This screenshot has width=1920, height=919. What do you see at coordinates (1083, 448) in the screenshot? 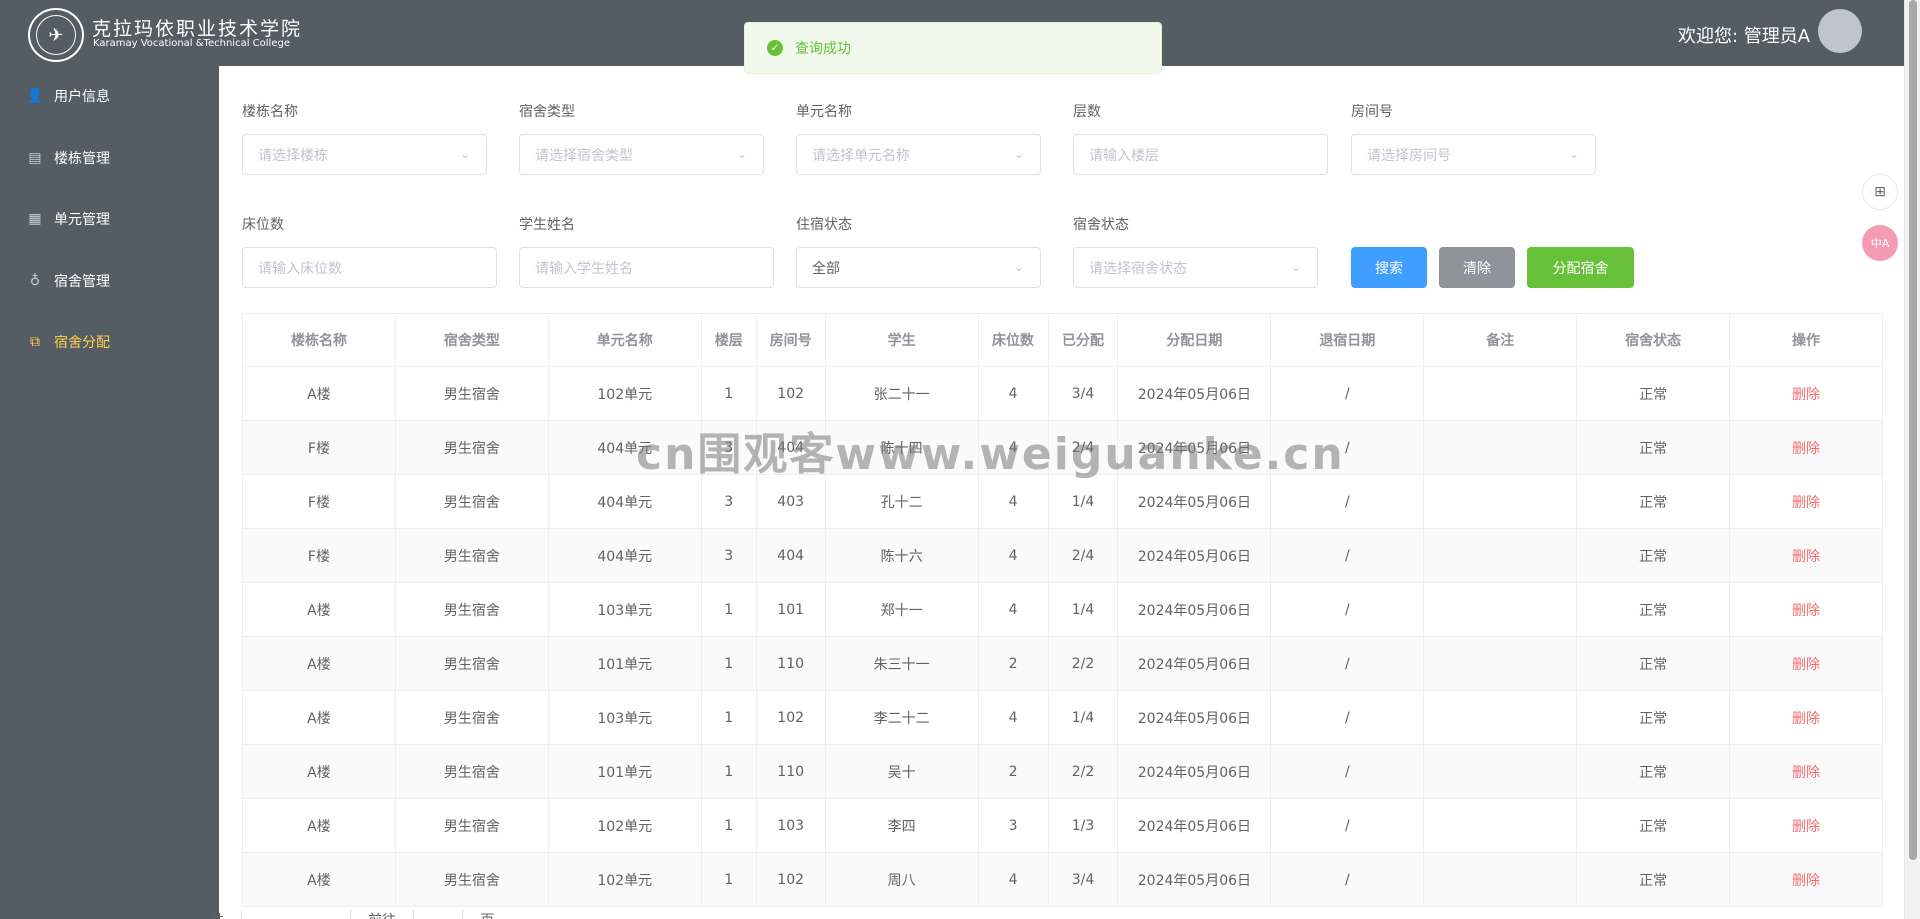
I see `table-cell: 2/4` at bounding box center [1083, 448].